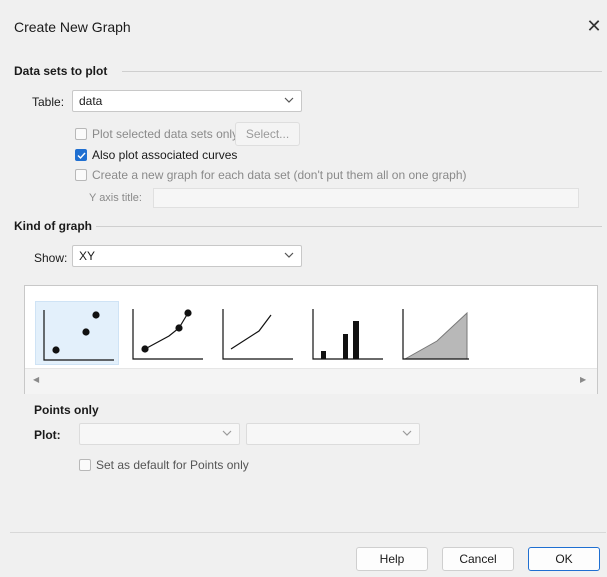 This screenshot has height=577, width=607. What do you see at coordinates (165, 134) in the screenshot?
I see `plot-selected-label: Plot selected data sets only` at bounding box center [165, 134].